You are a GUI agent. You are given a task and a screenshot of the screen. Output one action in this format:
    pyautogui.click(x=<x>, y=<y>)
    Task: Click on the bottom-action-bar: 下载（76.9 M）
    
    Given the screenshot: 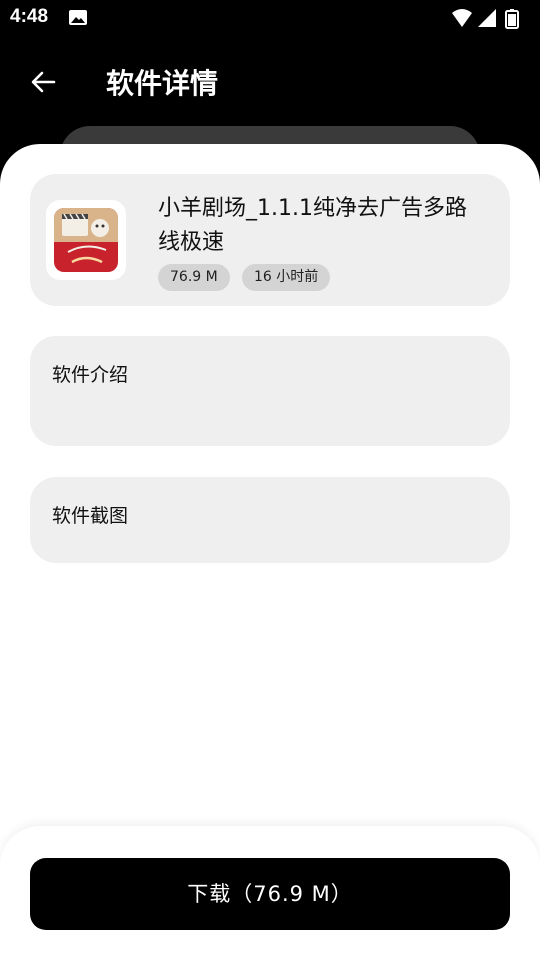 What is the action you would take?
    pyautogui.click(x=270, y=893)
    